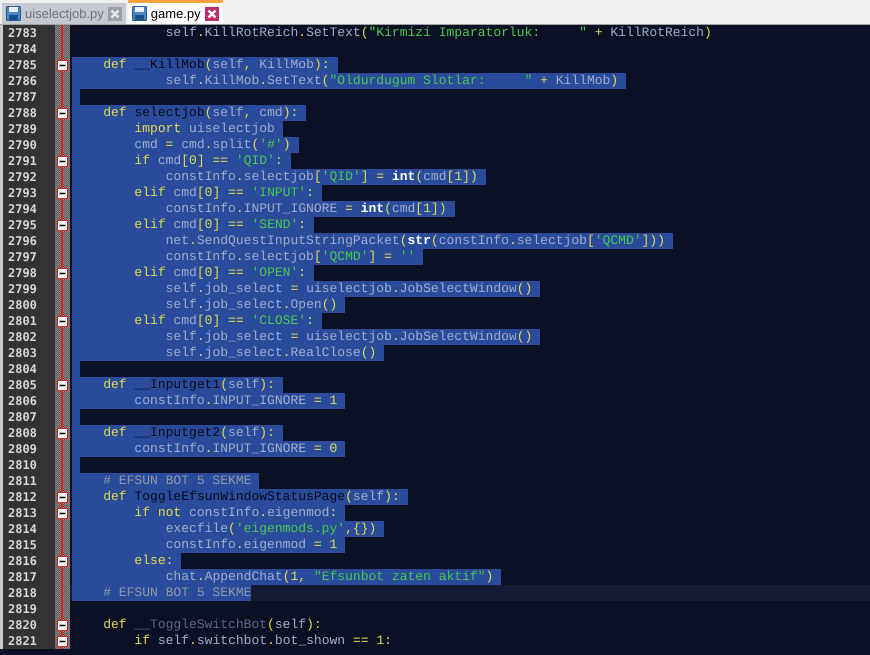 The image size is (870, 655). I want to click on line-number: 2789, so click(22, 129).